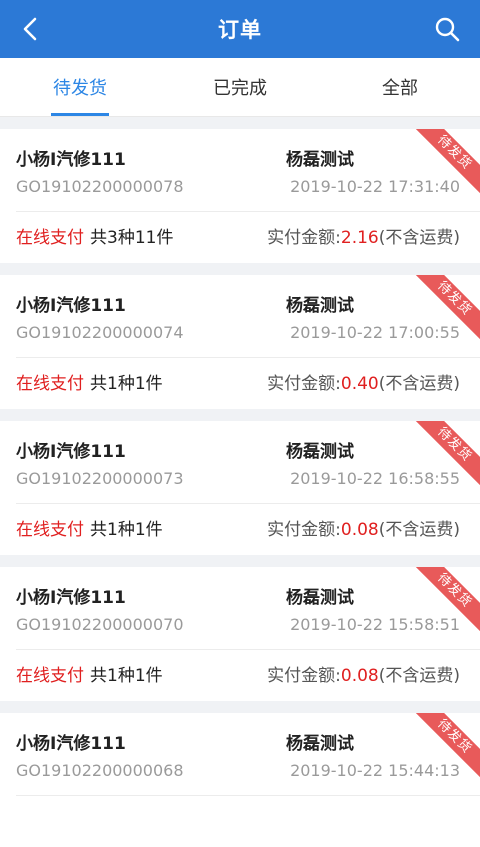 This screenshot has width=480, height=847. I want to click on order-time: 2019-10-22 16:58:55, so click(375, 478).